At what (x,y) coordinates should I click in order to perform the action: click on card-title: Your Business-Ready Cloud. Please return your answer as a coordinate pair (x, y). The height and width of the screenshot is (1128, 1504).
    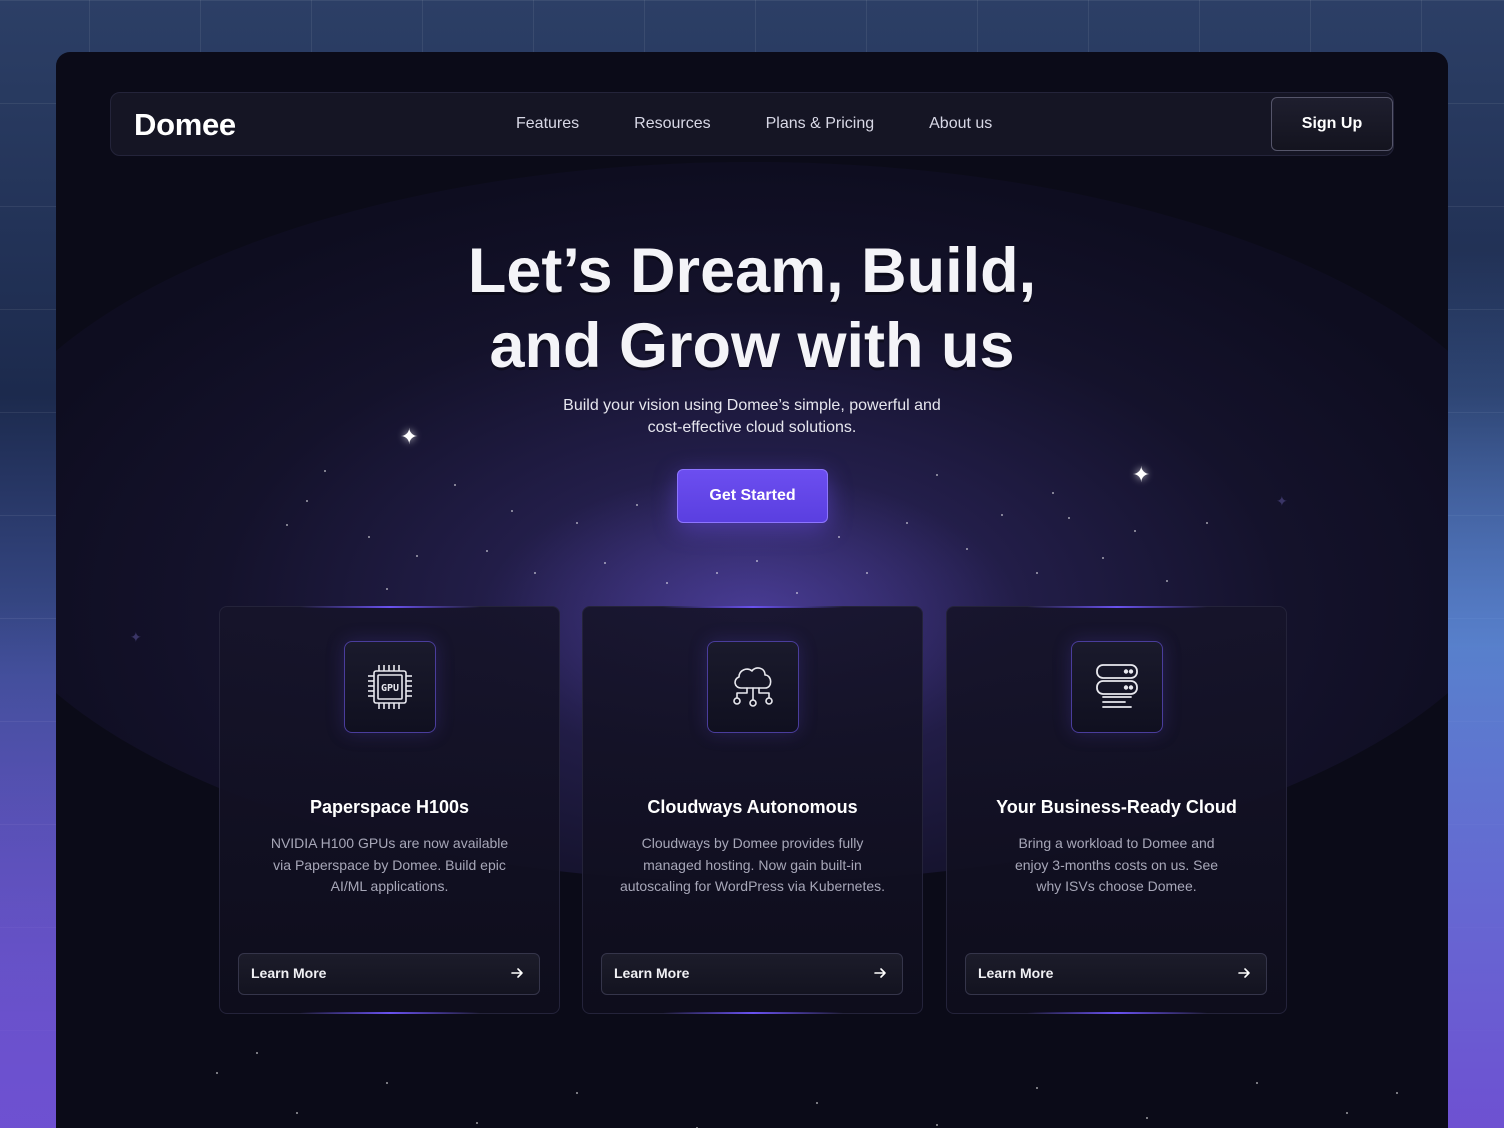
    Looking at the image, I should click on (1116, 807).